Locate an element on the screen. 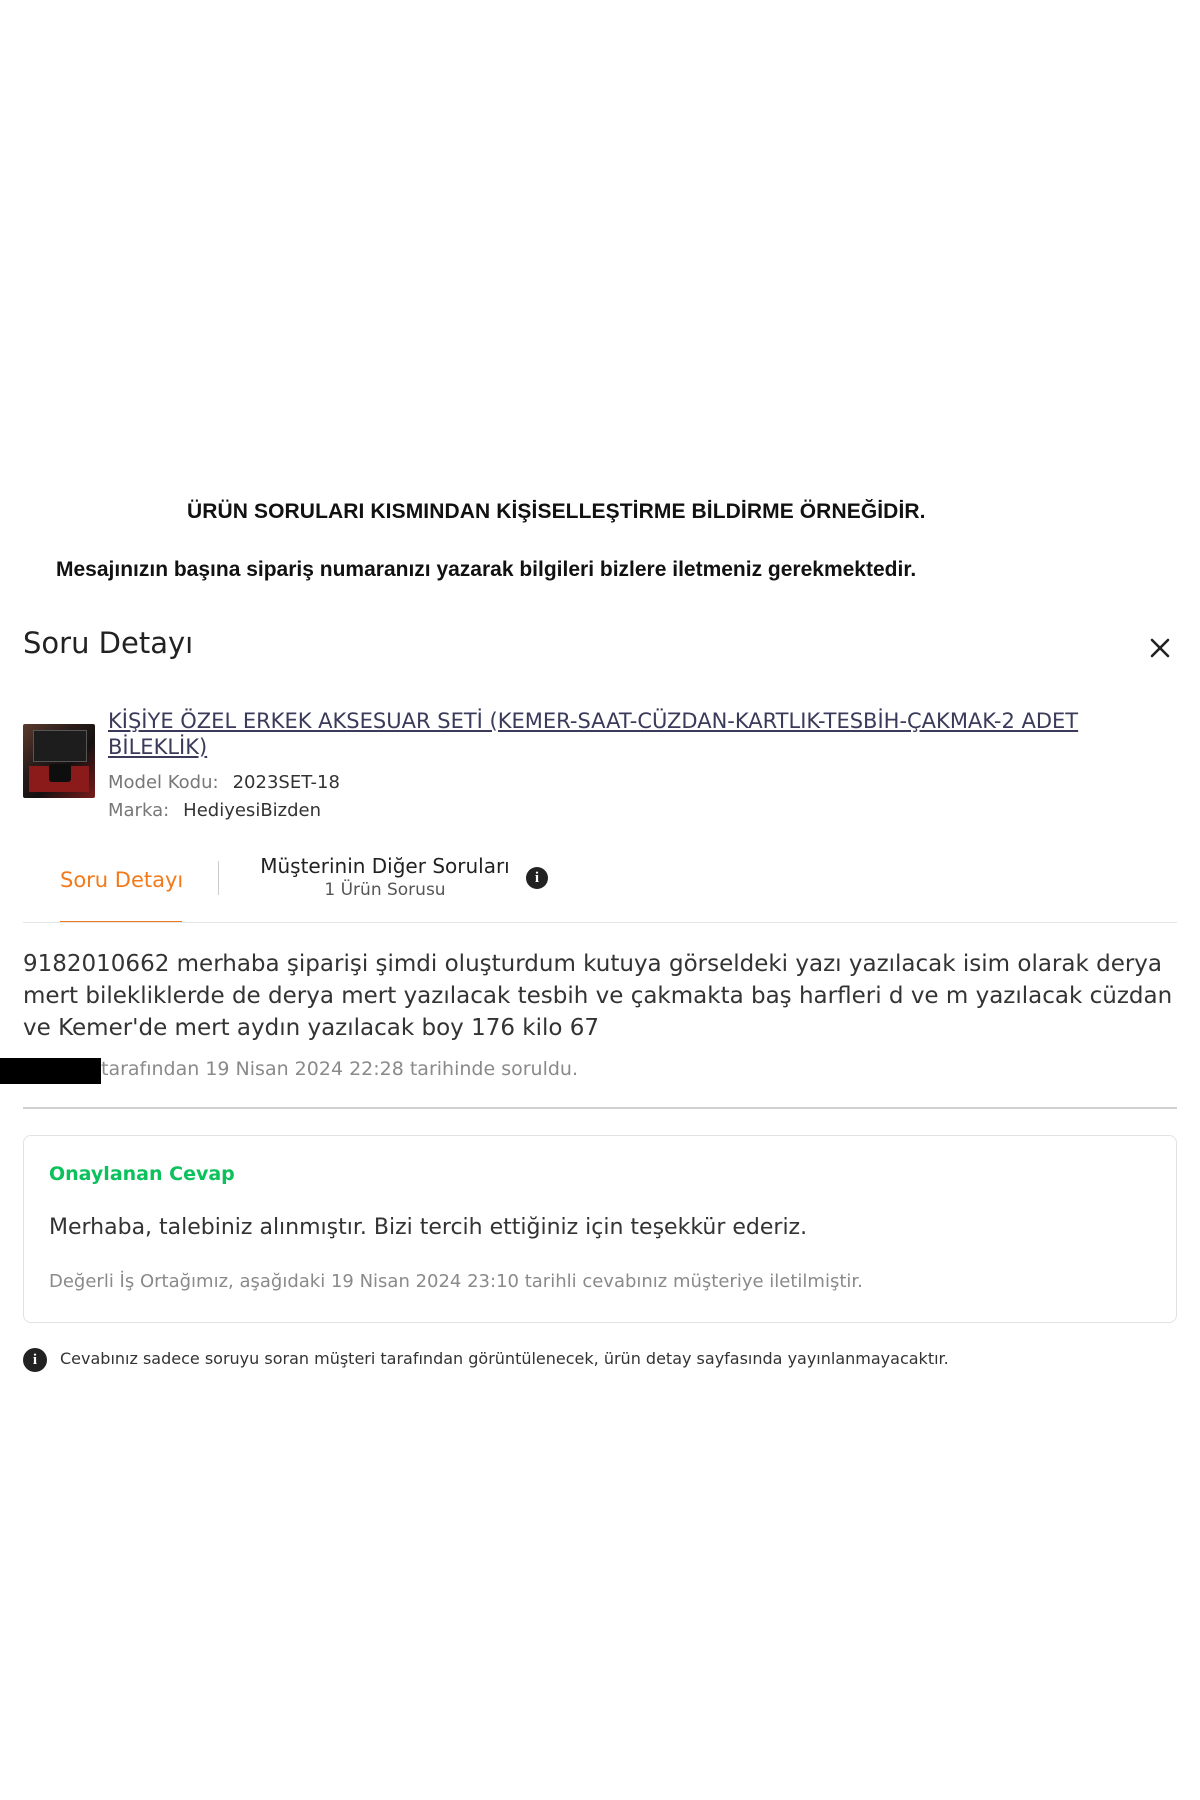 This screenshot has height=1800, width=1200. section-divider is located at coordinates (600, 1108).